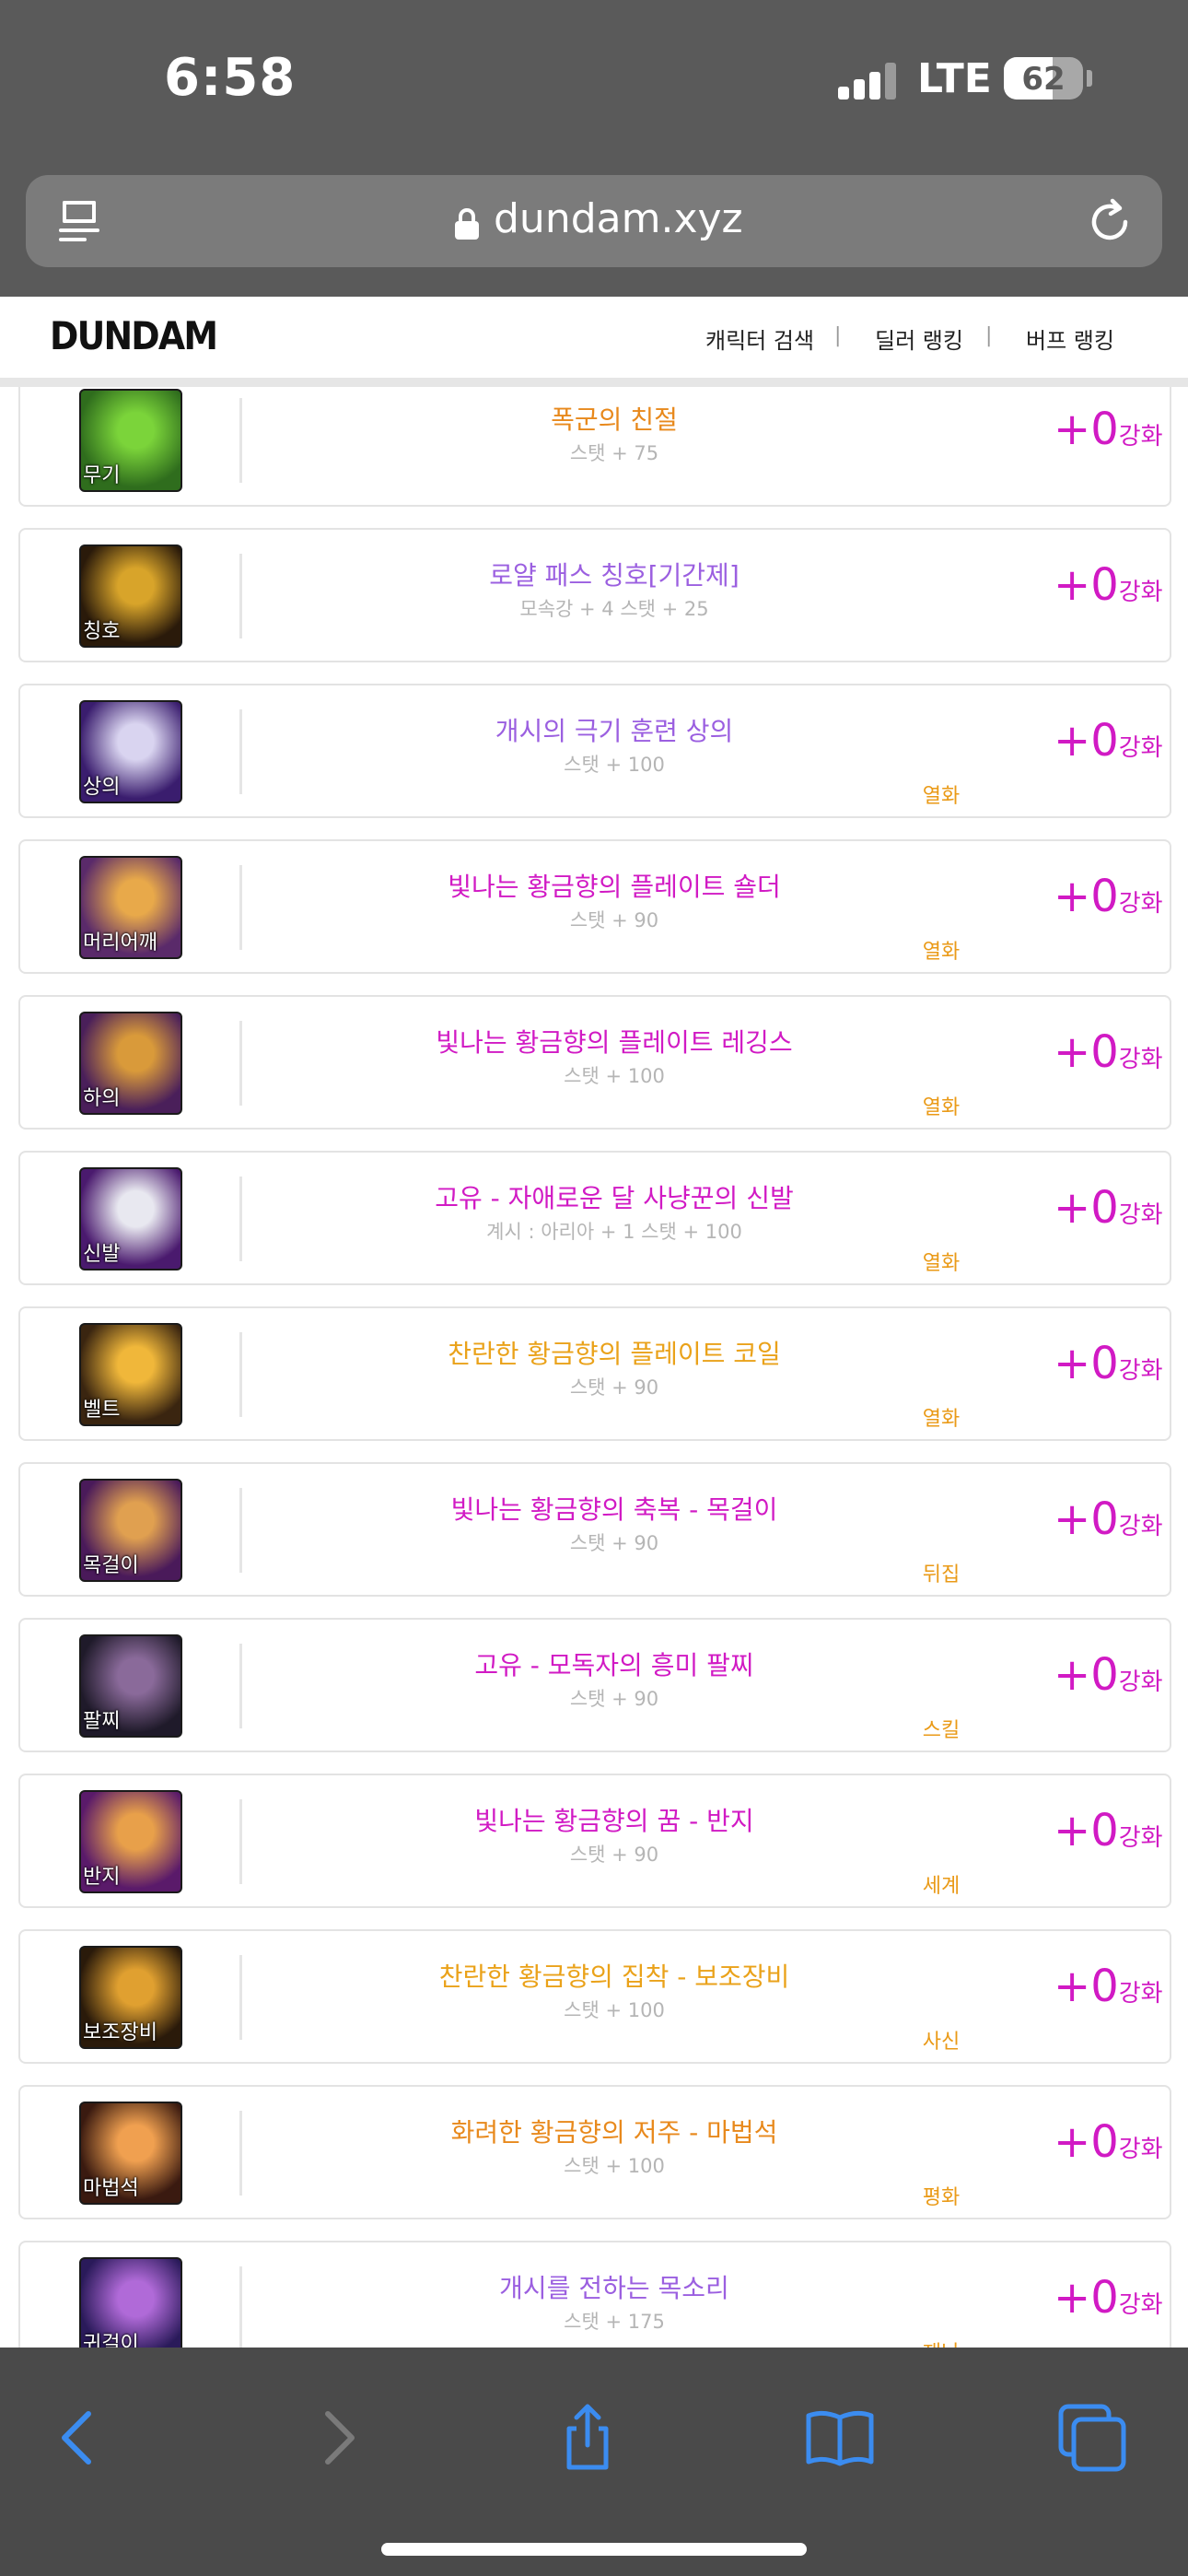 This screenshot has height=2576, width=1188. I want to click on item-name: 폭군의 친절, so click(614, 418).